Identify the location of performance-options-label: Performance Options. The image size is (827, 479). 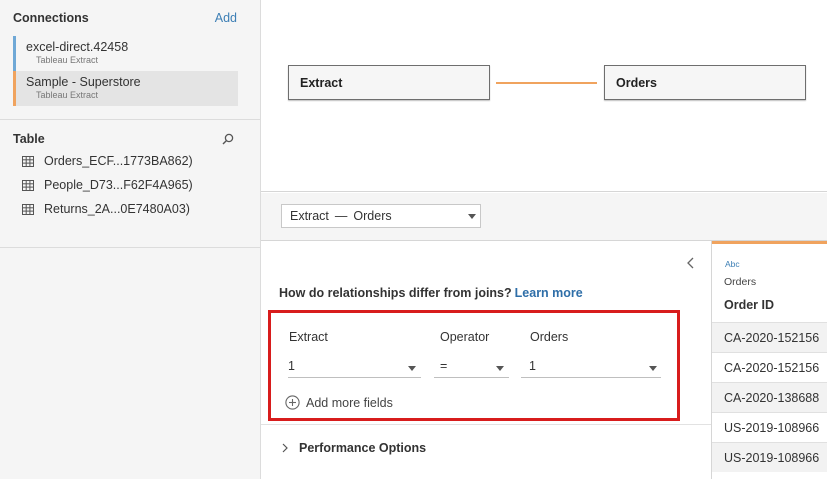
(363, 448).